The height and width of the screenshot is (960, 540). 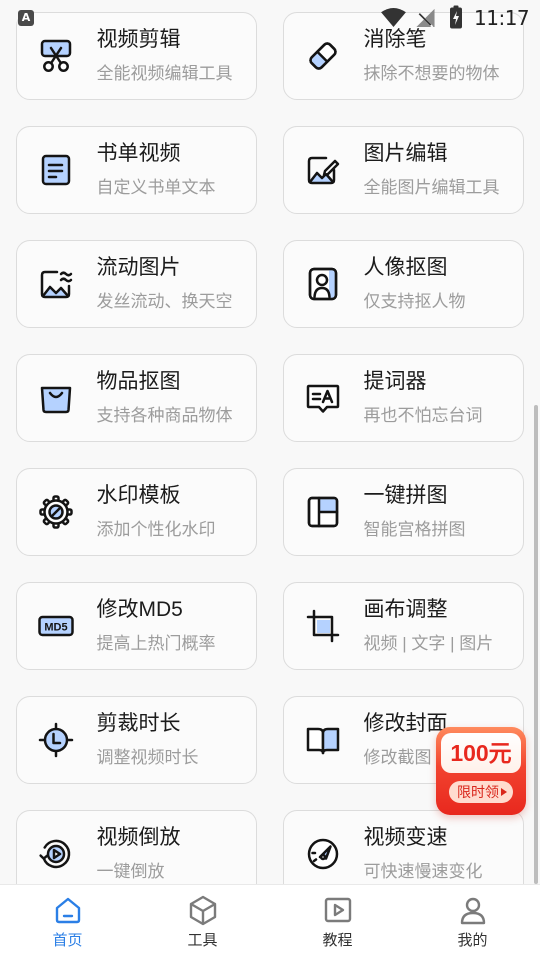 What do you see at coordinates (138, 837) in the screenshot?
I see `tool-title: 视频倒放` at bounding box center [138, 837].